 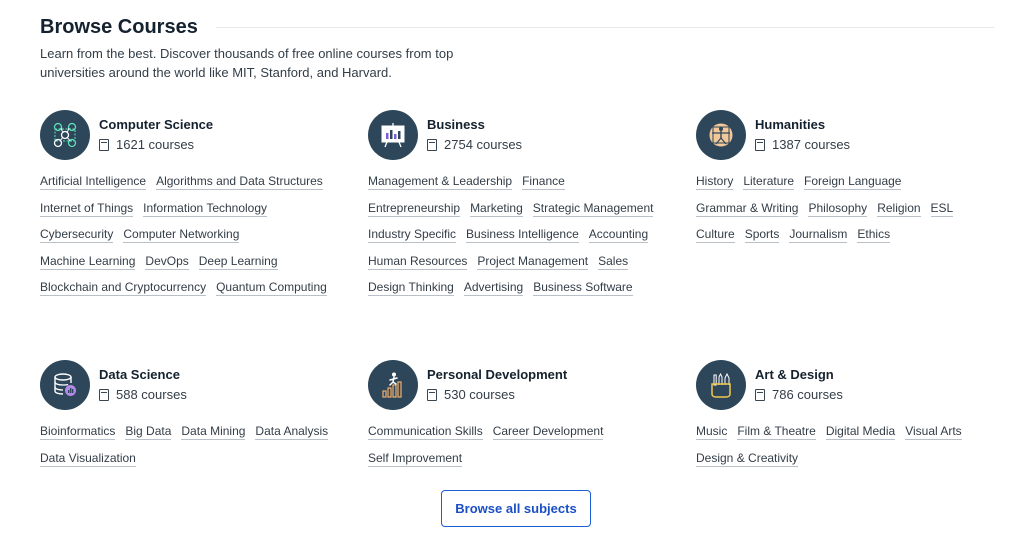 What do you see at coordinates (613, 261) in the screenshot?
I see `subject-link: Sales` at bounding box center [613, 261].